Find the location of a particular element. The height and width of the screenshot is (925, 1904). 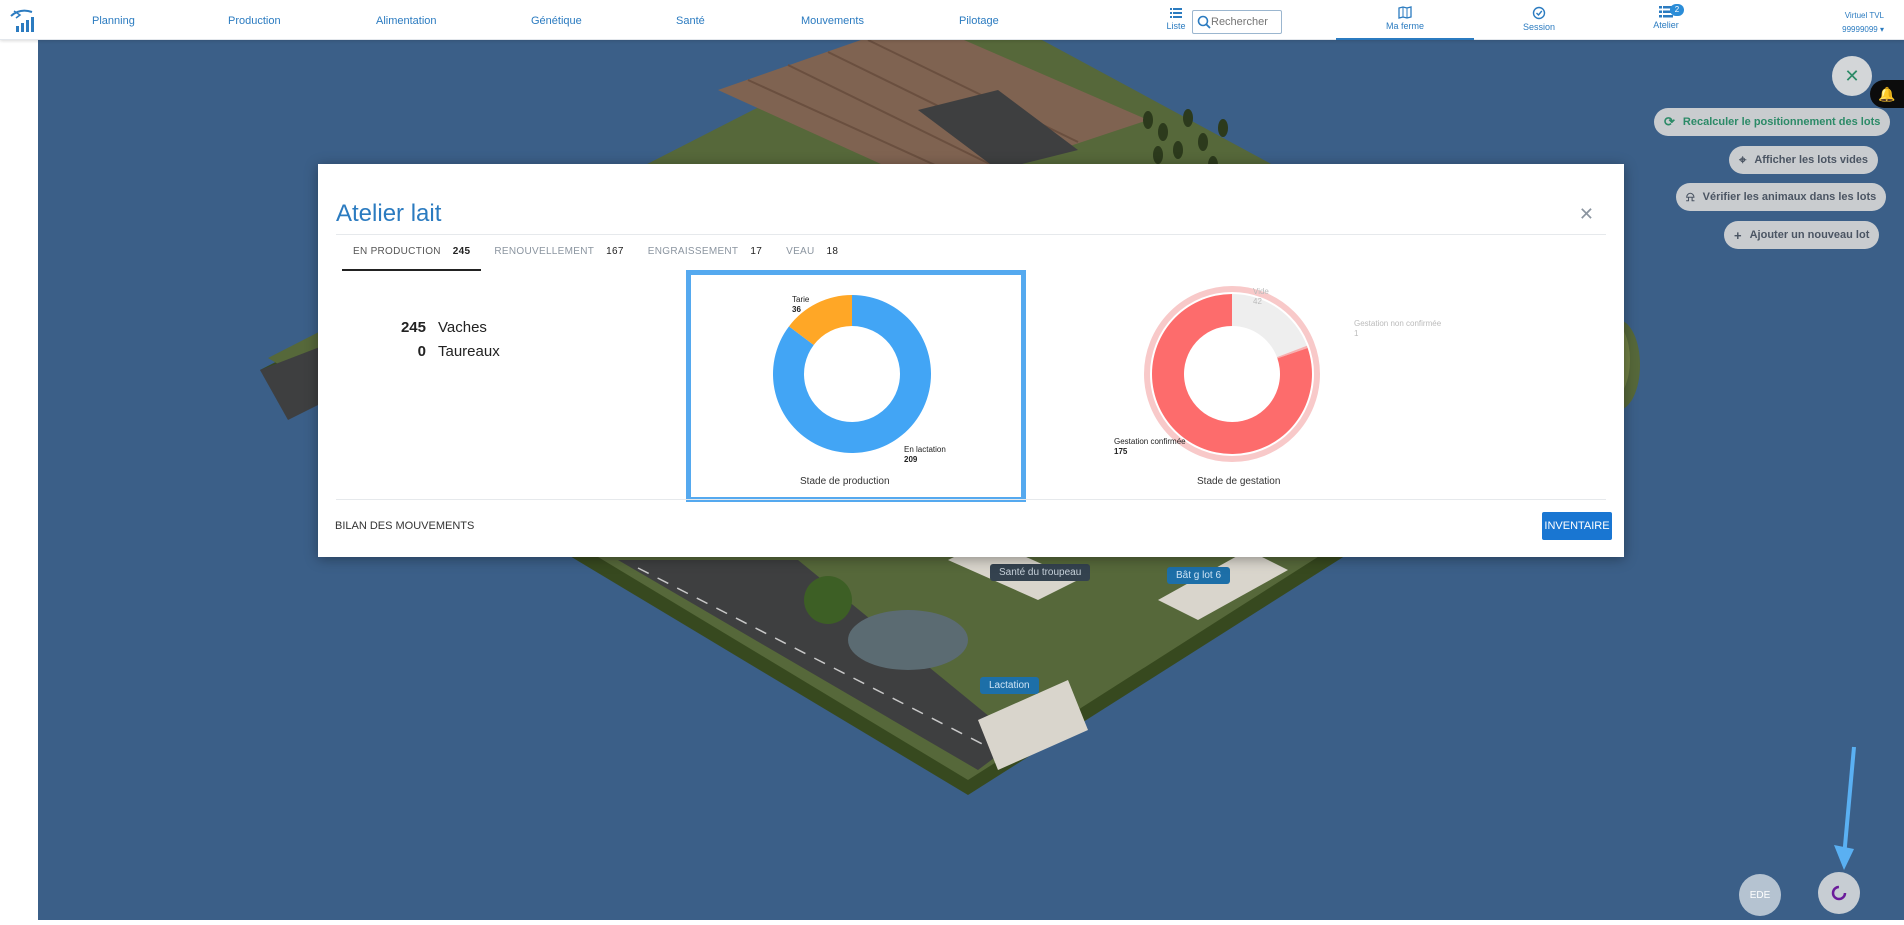

session-check-icon is located at coordinates (1539, 13).